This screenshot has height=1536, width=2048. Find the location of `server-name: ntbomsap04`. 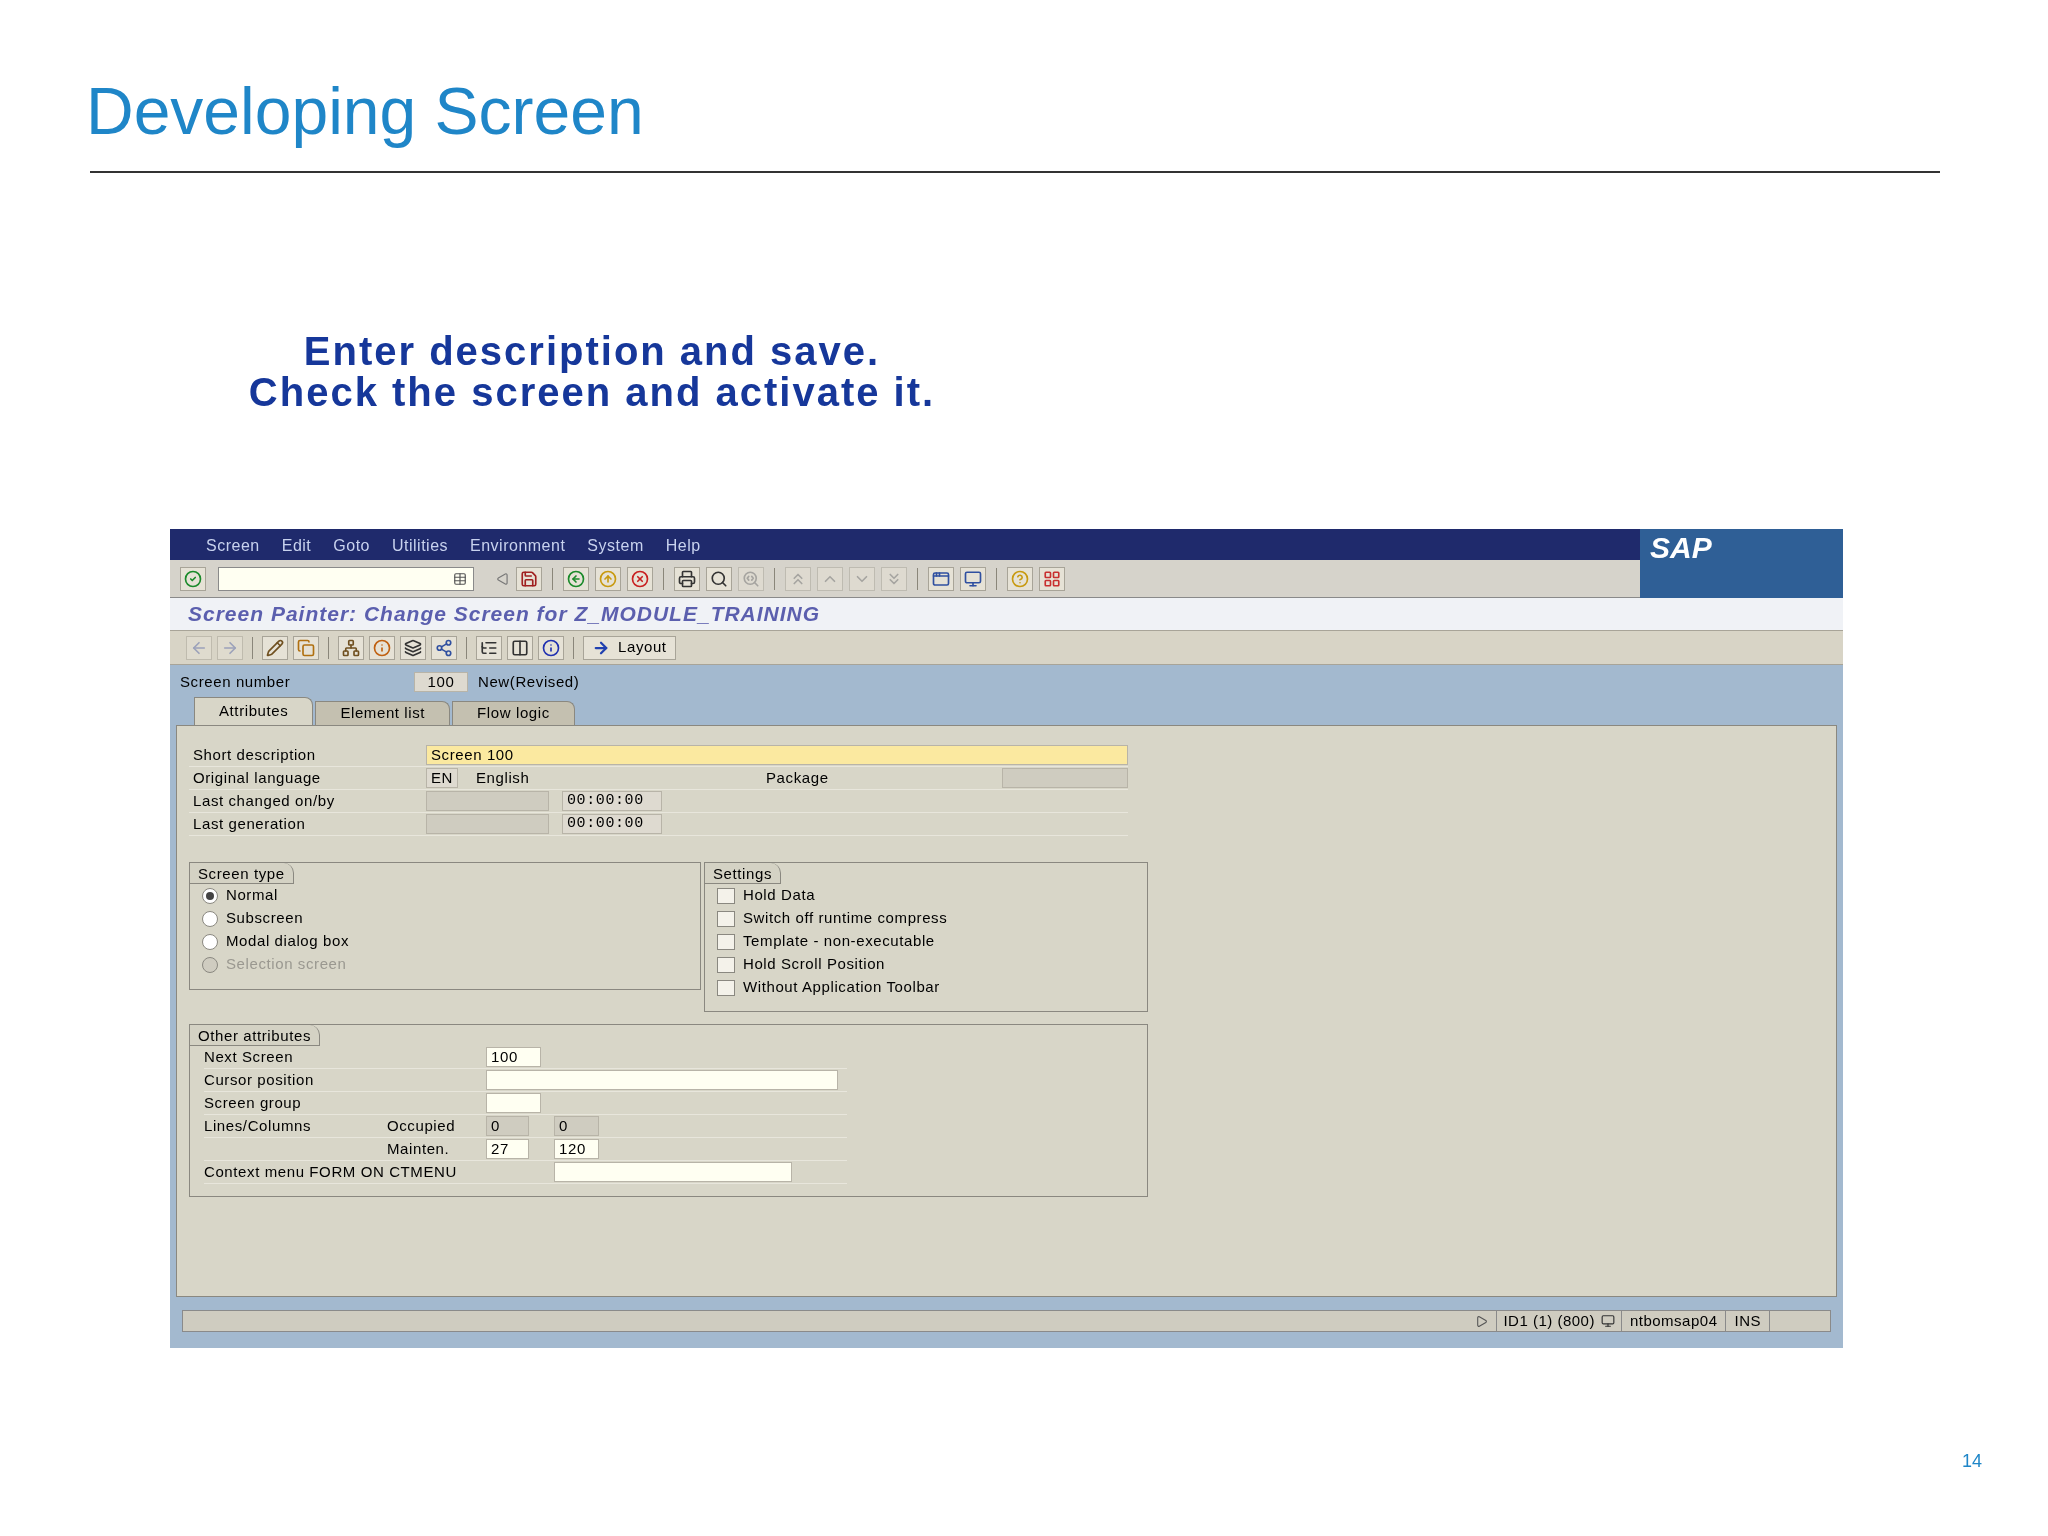

server-name: ntbomsap04 is located at coordinates (1673, 1321).